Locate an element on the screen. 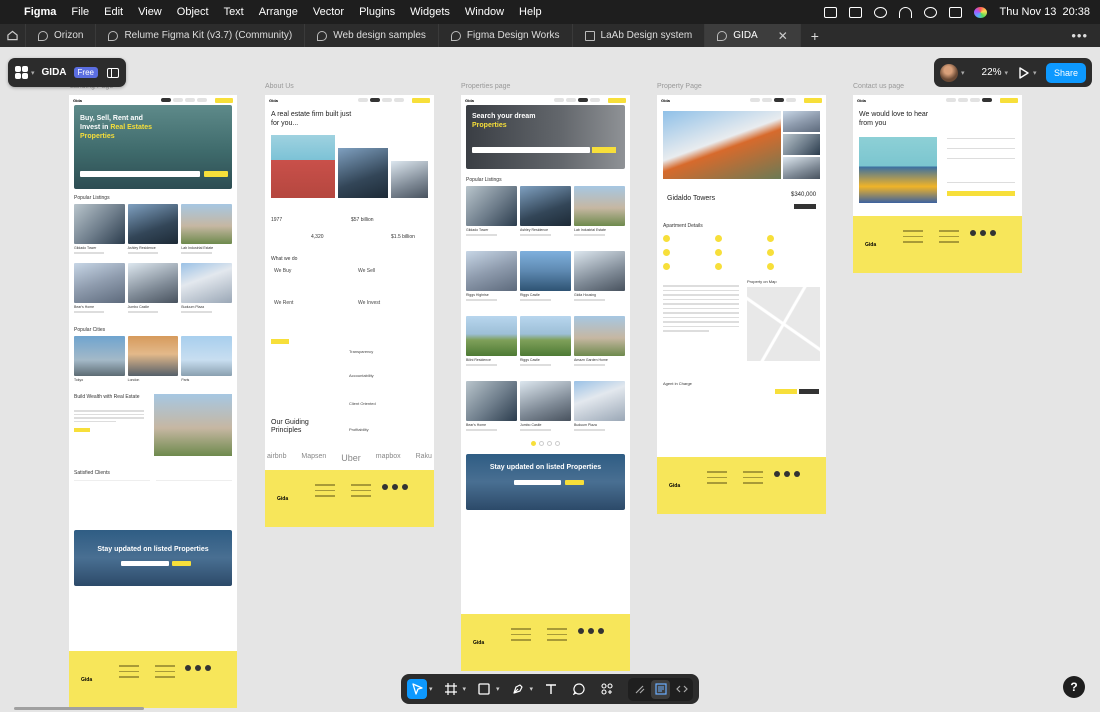  pen-tool is located at coordinates (518, 689).